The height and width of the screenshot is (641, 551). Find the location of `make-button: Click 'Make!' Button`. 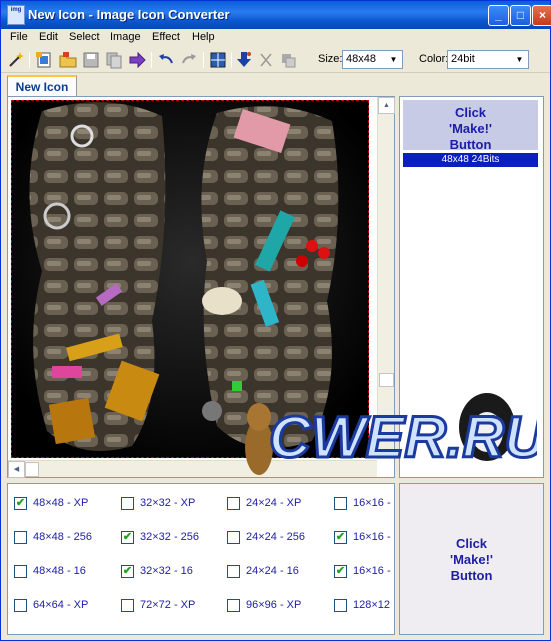

make-button: Click 'Make!' Button is located at coordinates (471, 559).